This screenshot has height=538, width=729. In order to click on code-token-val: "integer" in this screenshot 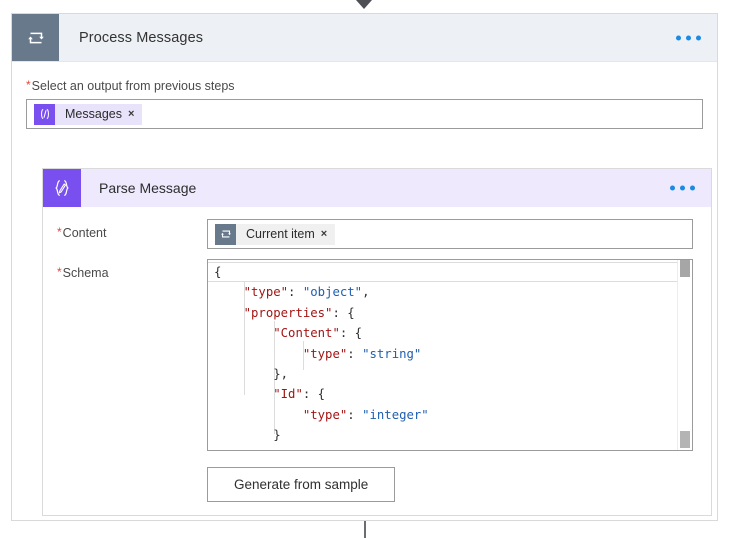, I will do `click(395, 414)`.